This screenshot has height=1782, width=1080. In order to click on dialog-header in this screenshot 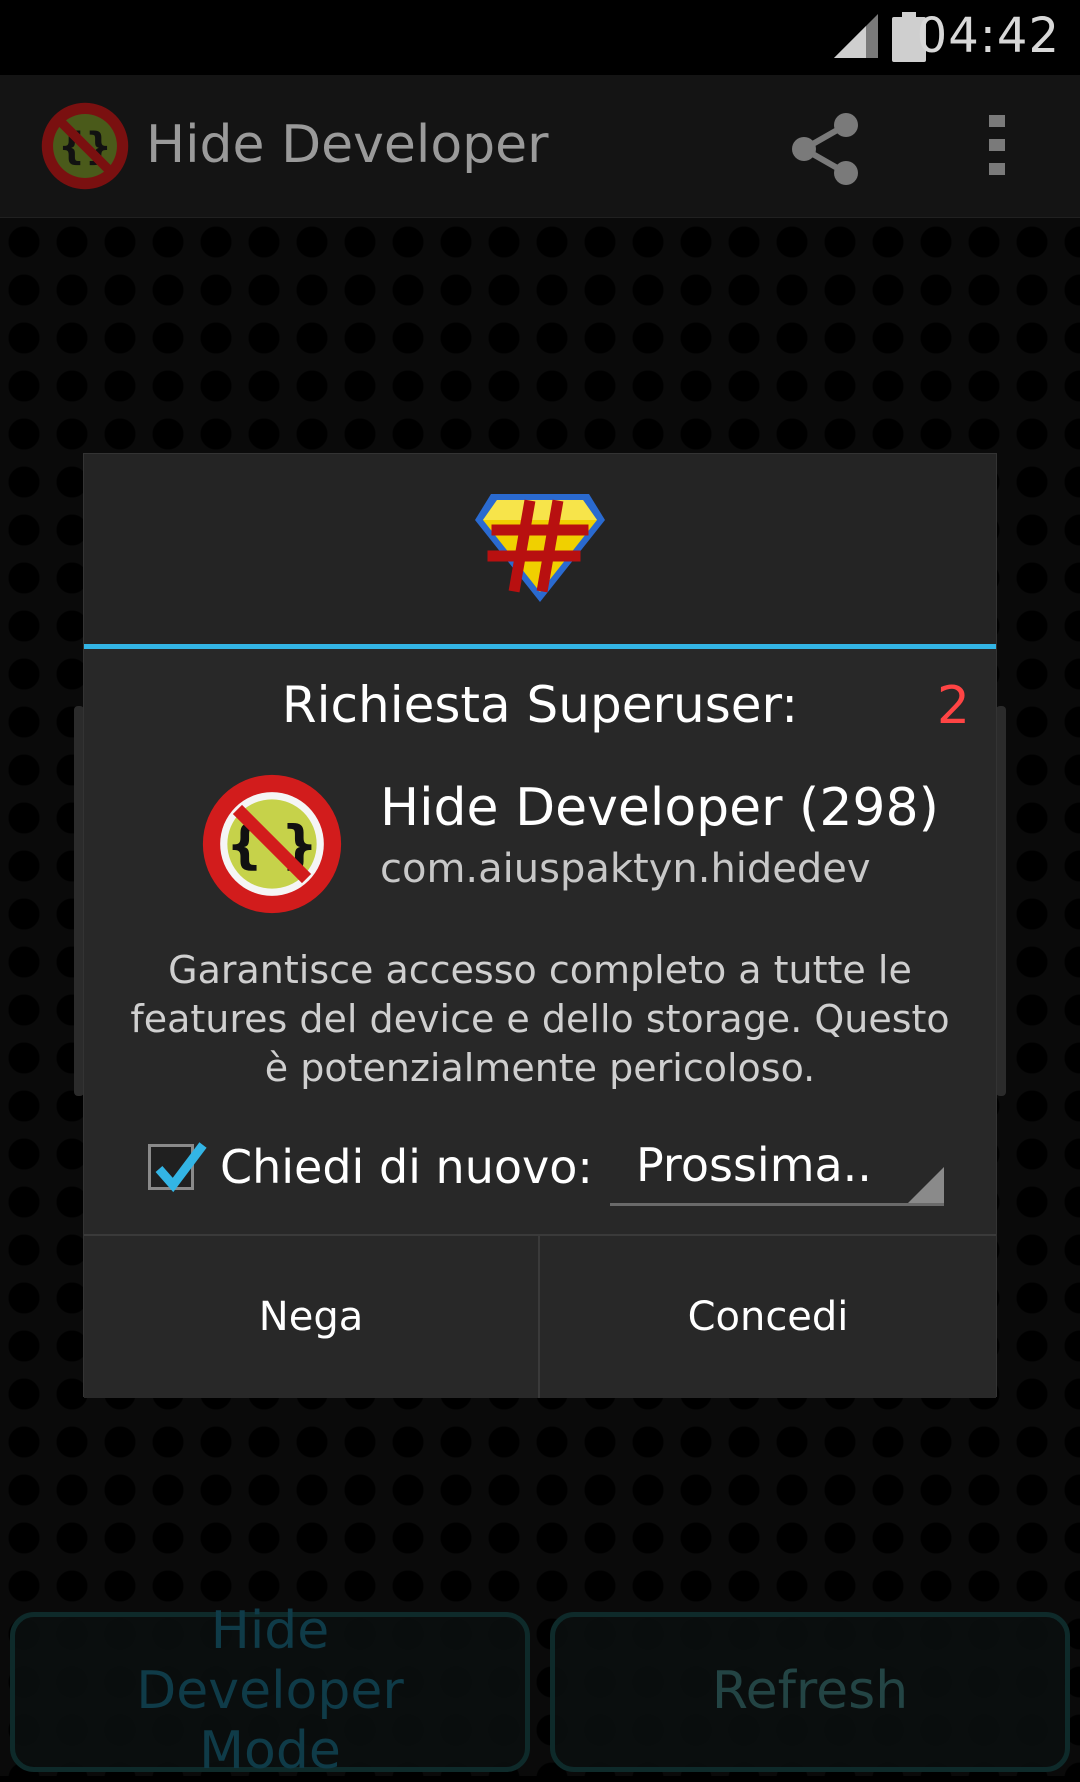, I will do `click(540, 549)`.